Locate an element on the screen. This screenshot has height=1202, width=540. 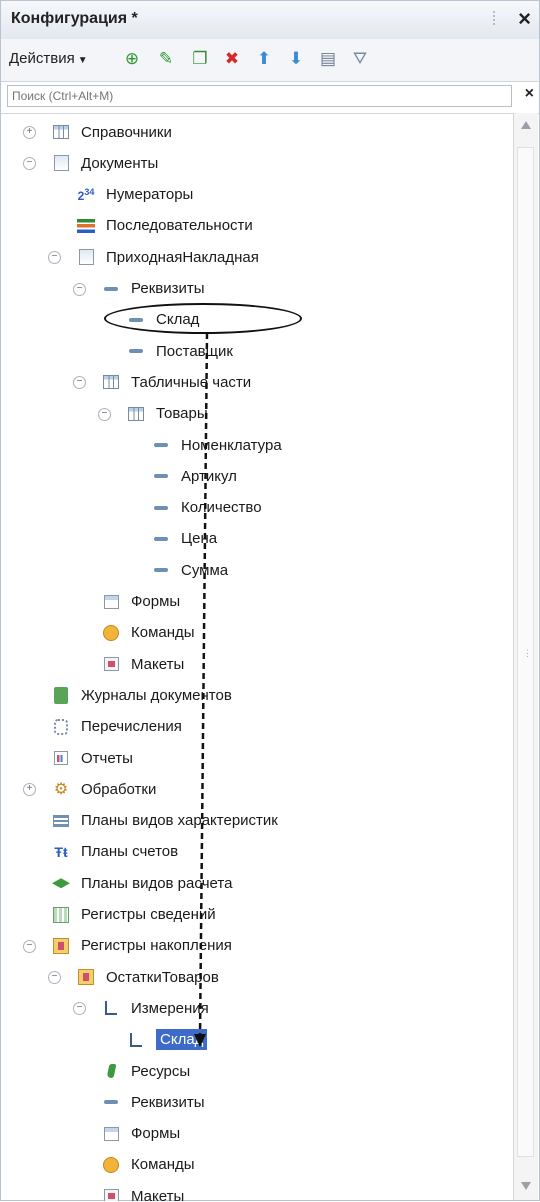
reference-arrow is located at coordinates (201, 689).